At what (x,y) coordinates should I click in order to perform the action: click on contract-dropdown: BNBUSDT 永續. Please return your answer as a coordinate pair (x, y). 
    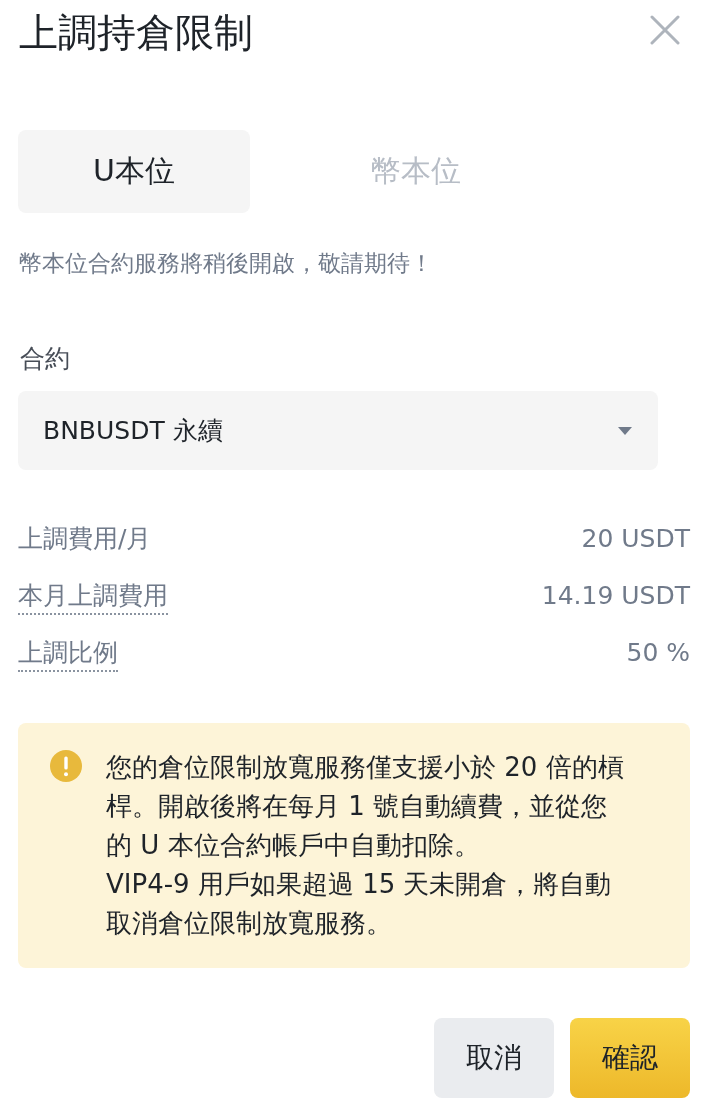
    Looking at the image, I should click on (338, 430).